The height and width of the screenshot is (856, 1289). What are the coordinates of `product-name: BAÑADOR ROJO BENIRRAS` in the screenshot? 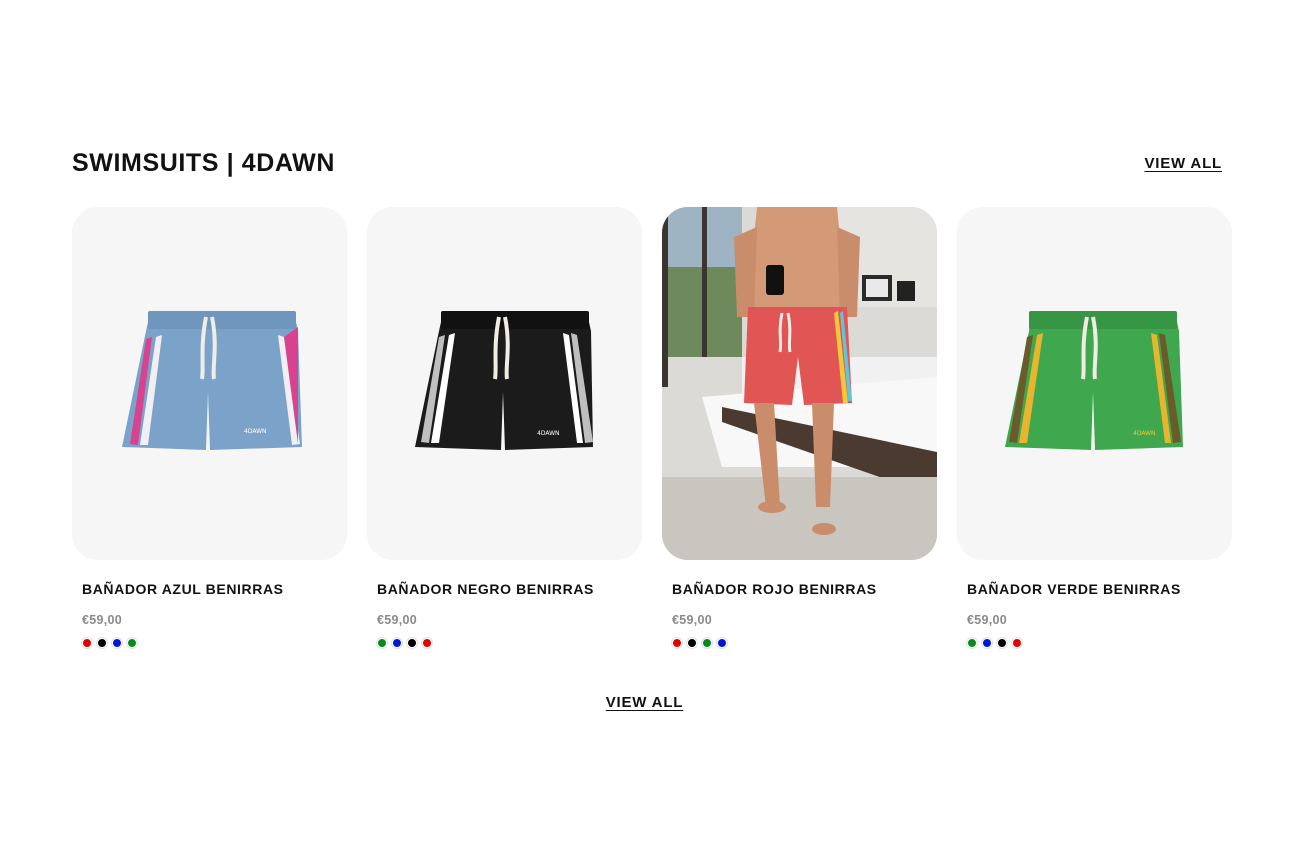 It's located at (799, 589).